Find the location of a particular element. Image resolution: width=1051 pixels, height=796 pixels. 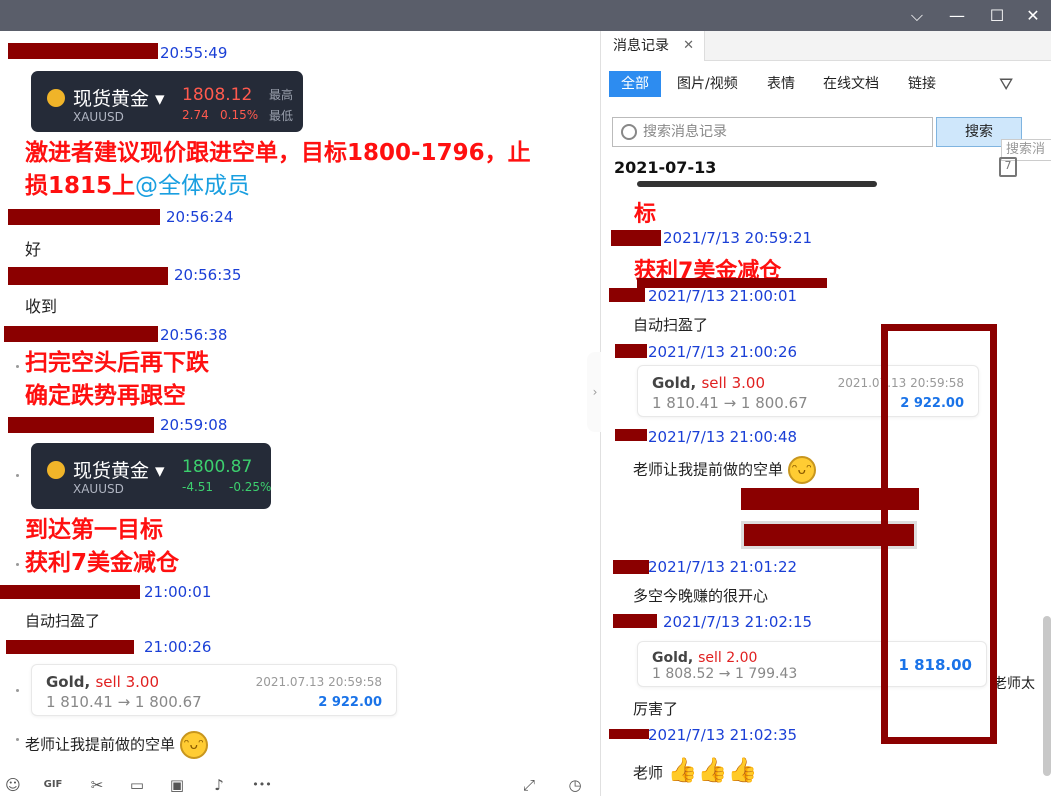

cut-off-card is located at coordinates (757, 184).